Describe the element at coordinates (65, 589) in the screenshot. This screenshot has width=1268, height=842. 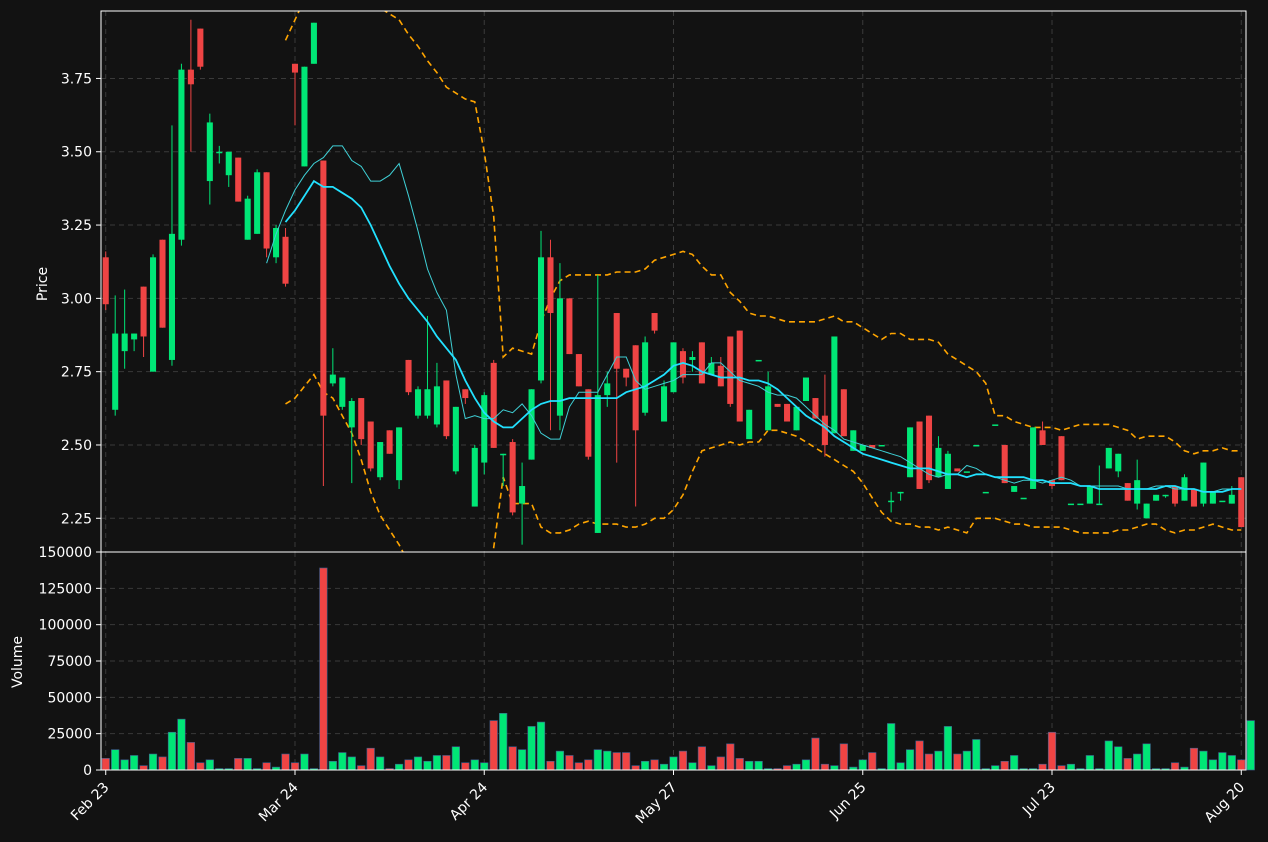
I see `volume-tick-label: 125000` at that location.